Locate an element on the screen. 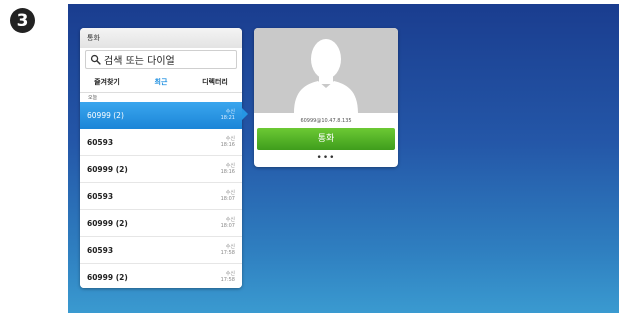 This screenshot has width=619, height=313. list-item: 60593 수신 18:16 is located at coordinates (161, 142).